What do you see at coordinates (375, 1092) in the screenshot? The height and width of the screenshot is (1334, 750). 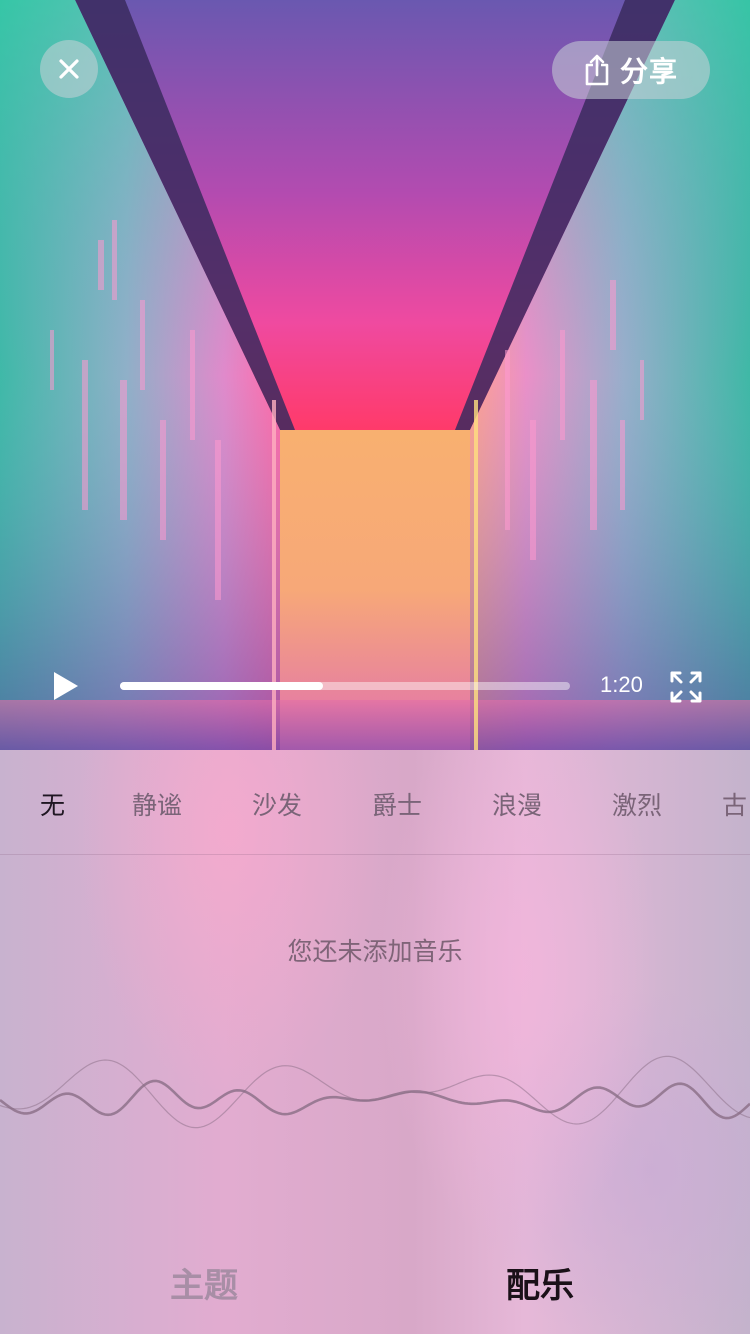 I see `waveform-graphic` at bounding box center [375, 1092].